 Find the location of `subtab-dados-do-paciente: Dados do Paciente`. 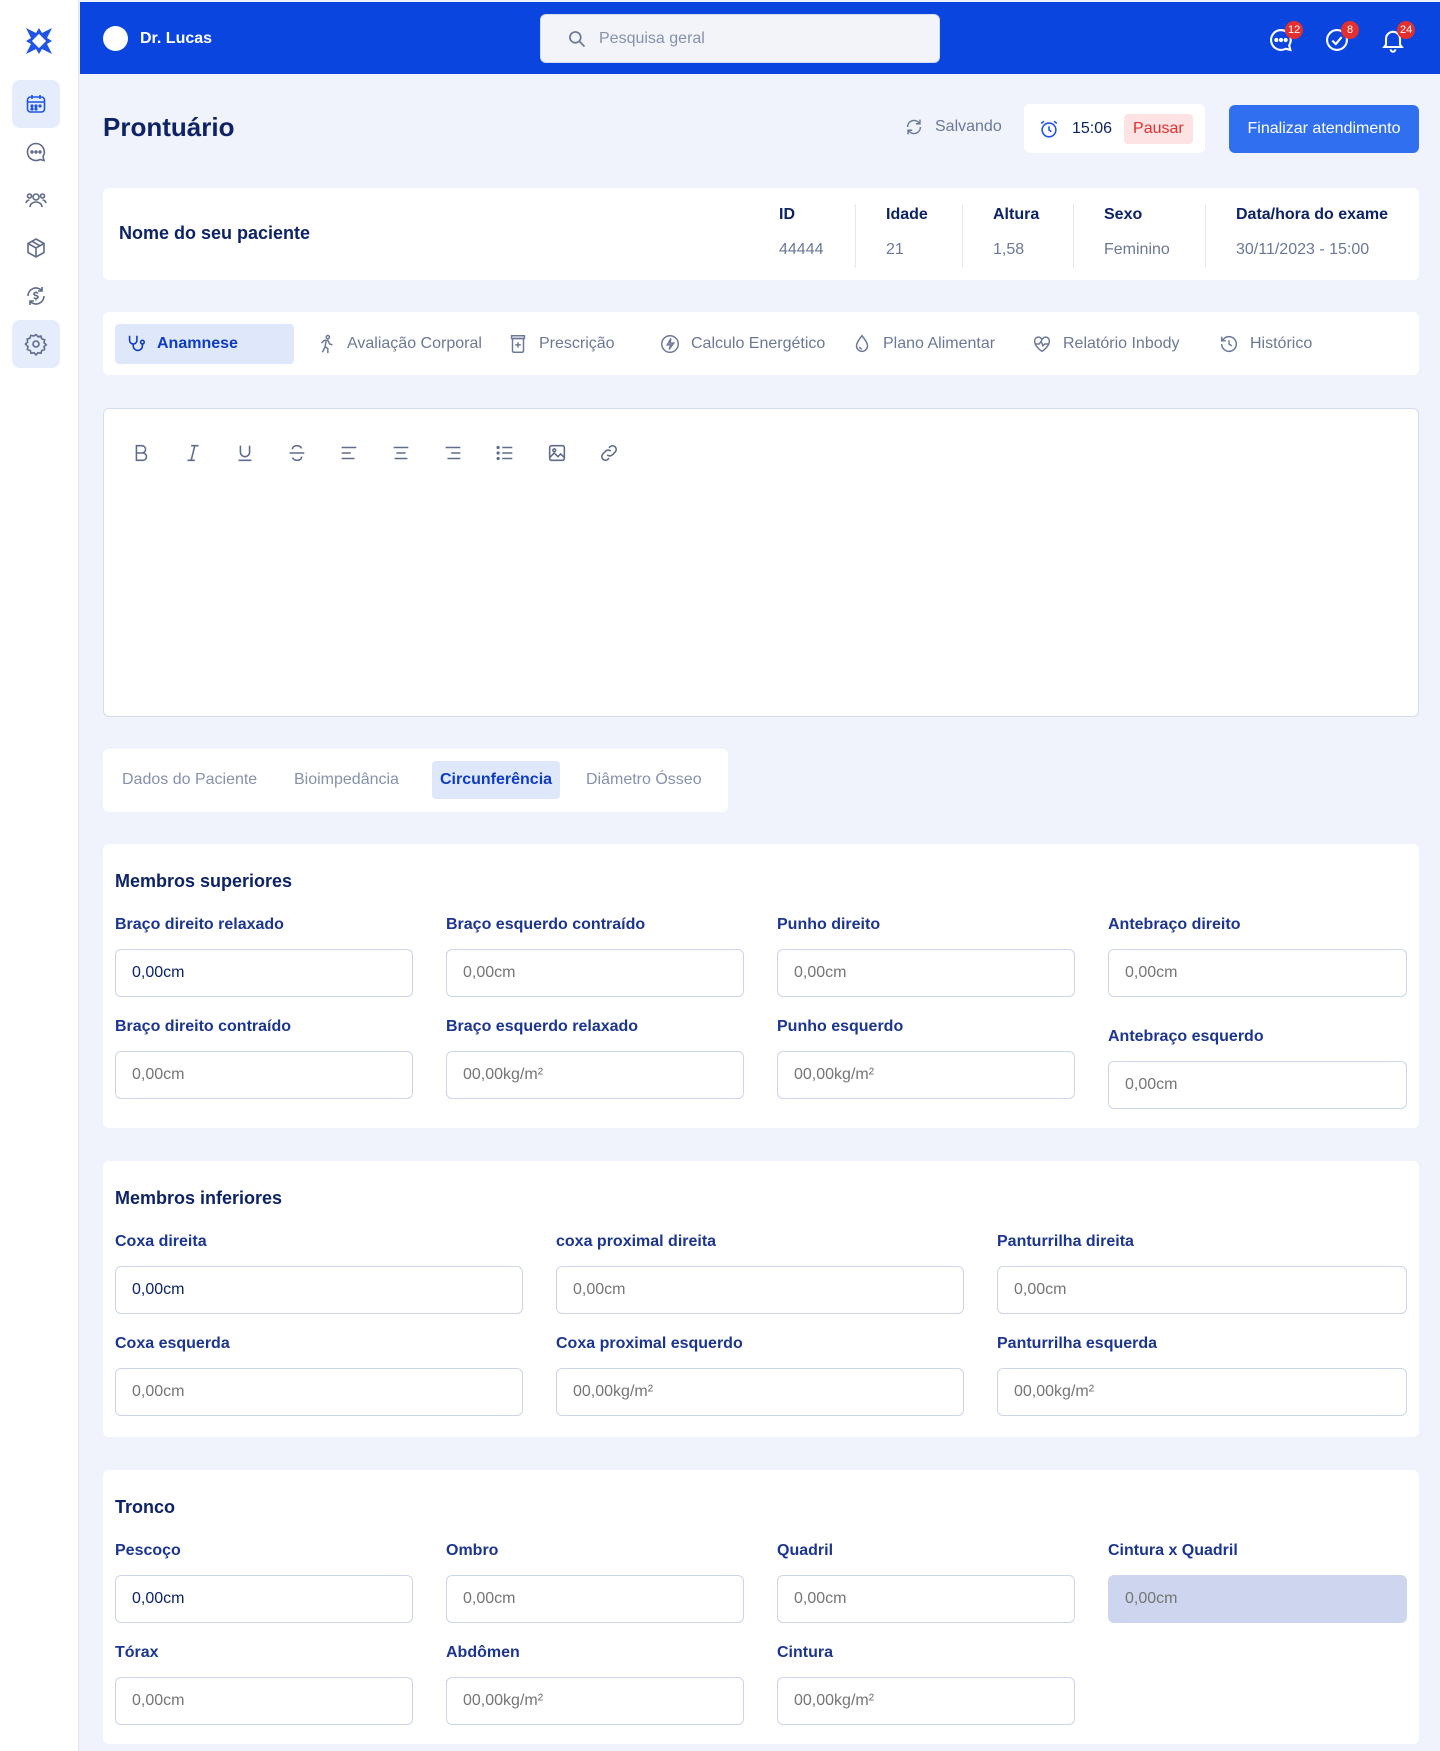

subtab-dados-do-paciente: Dados do Paciente is located at coordinates (189, 780).